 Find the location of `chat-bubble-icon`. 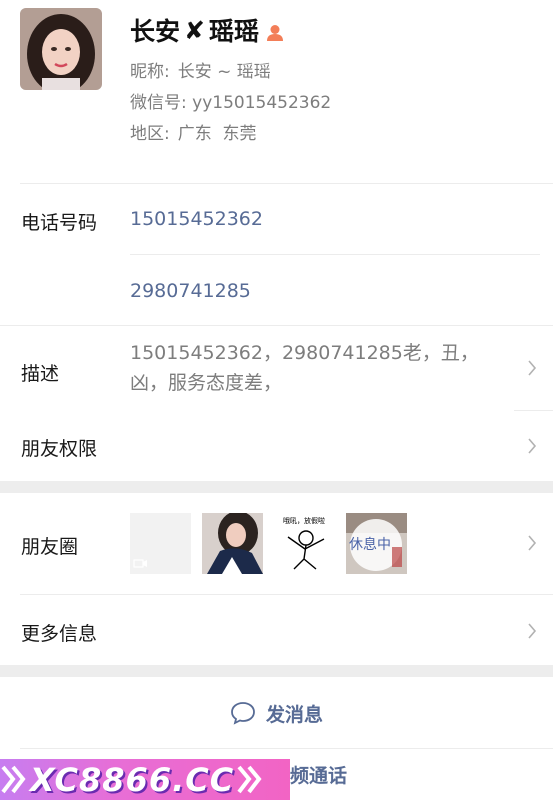

chat-bubble-icon is located at coordinates (243, 713).